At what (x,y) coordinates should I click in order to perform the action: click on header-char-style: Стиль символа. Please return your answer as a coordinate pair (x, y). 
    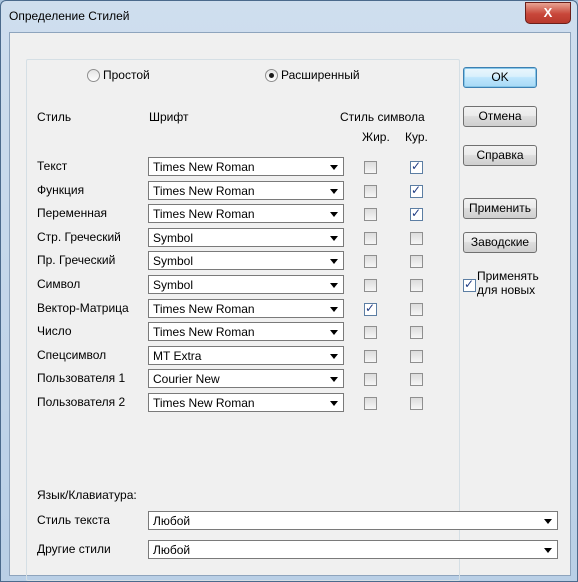
    Looking at the image, I should click on (382, 117).